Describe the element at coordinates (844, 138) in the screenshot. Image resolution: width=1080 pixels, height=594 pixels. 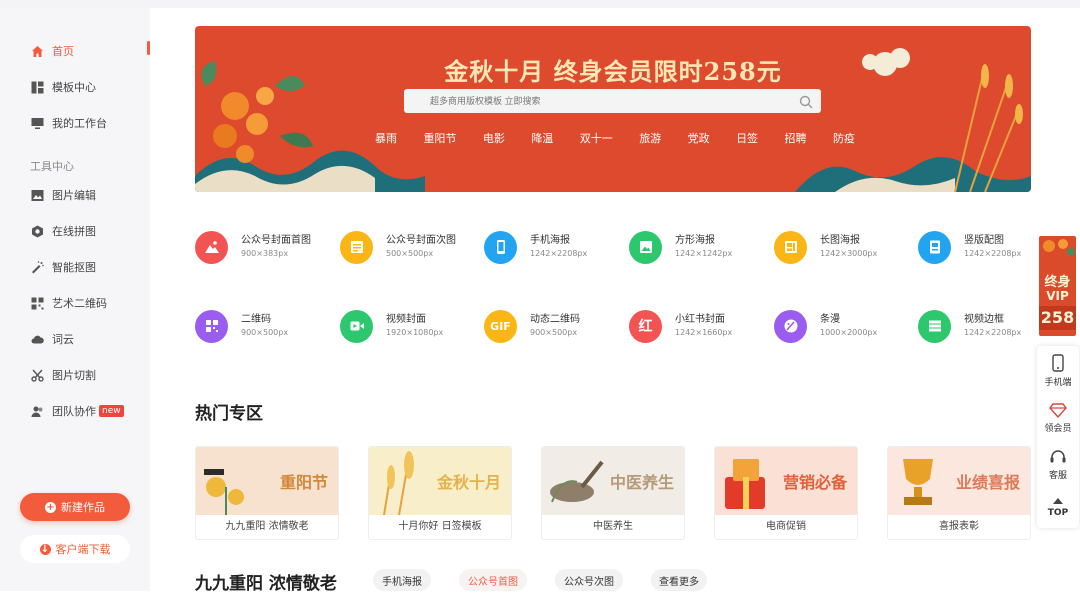
I see `hot-tag: 防疫` at that location.